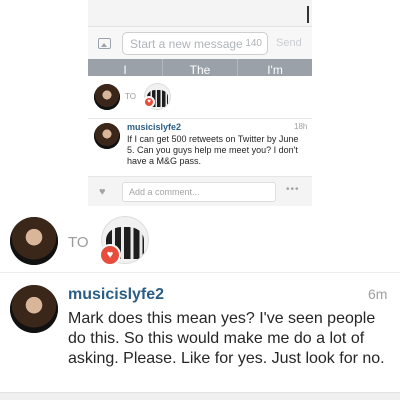 This screenshot has height=400, width=400. What do you see at coordinates (200, 396) in the screenshot?
I see `bottom-divider` at bounding box center [200, 396].